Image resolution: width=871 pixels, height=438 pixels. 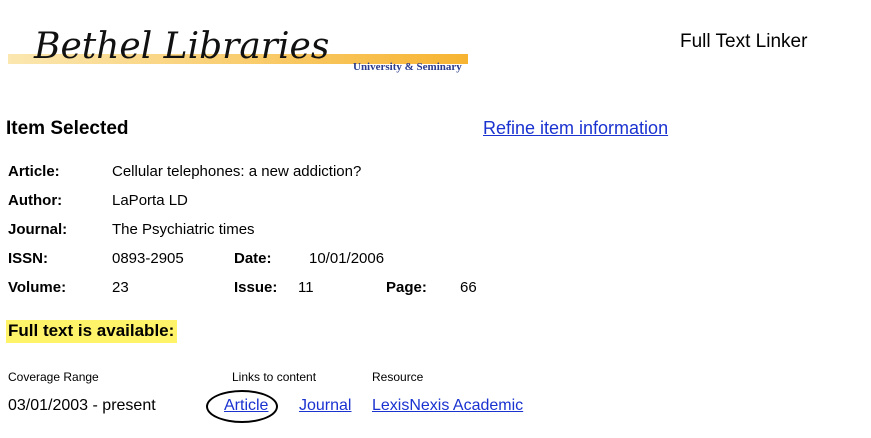 I want to click on issue-value: 11, so click(x=306, y=287).